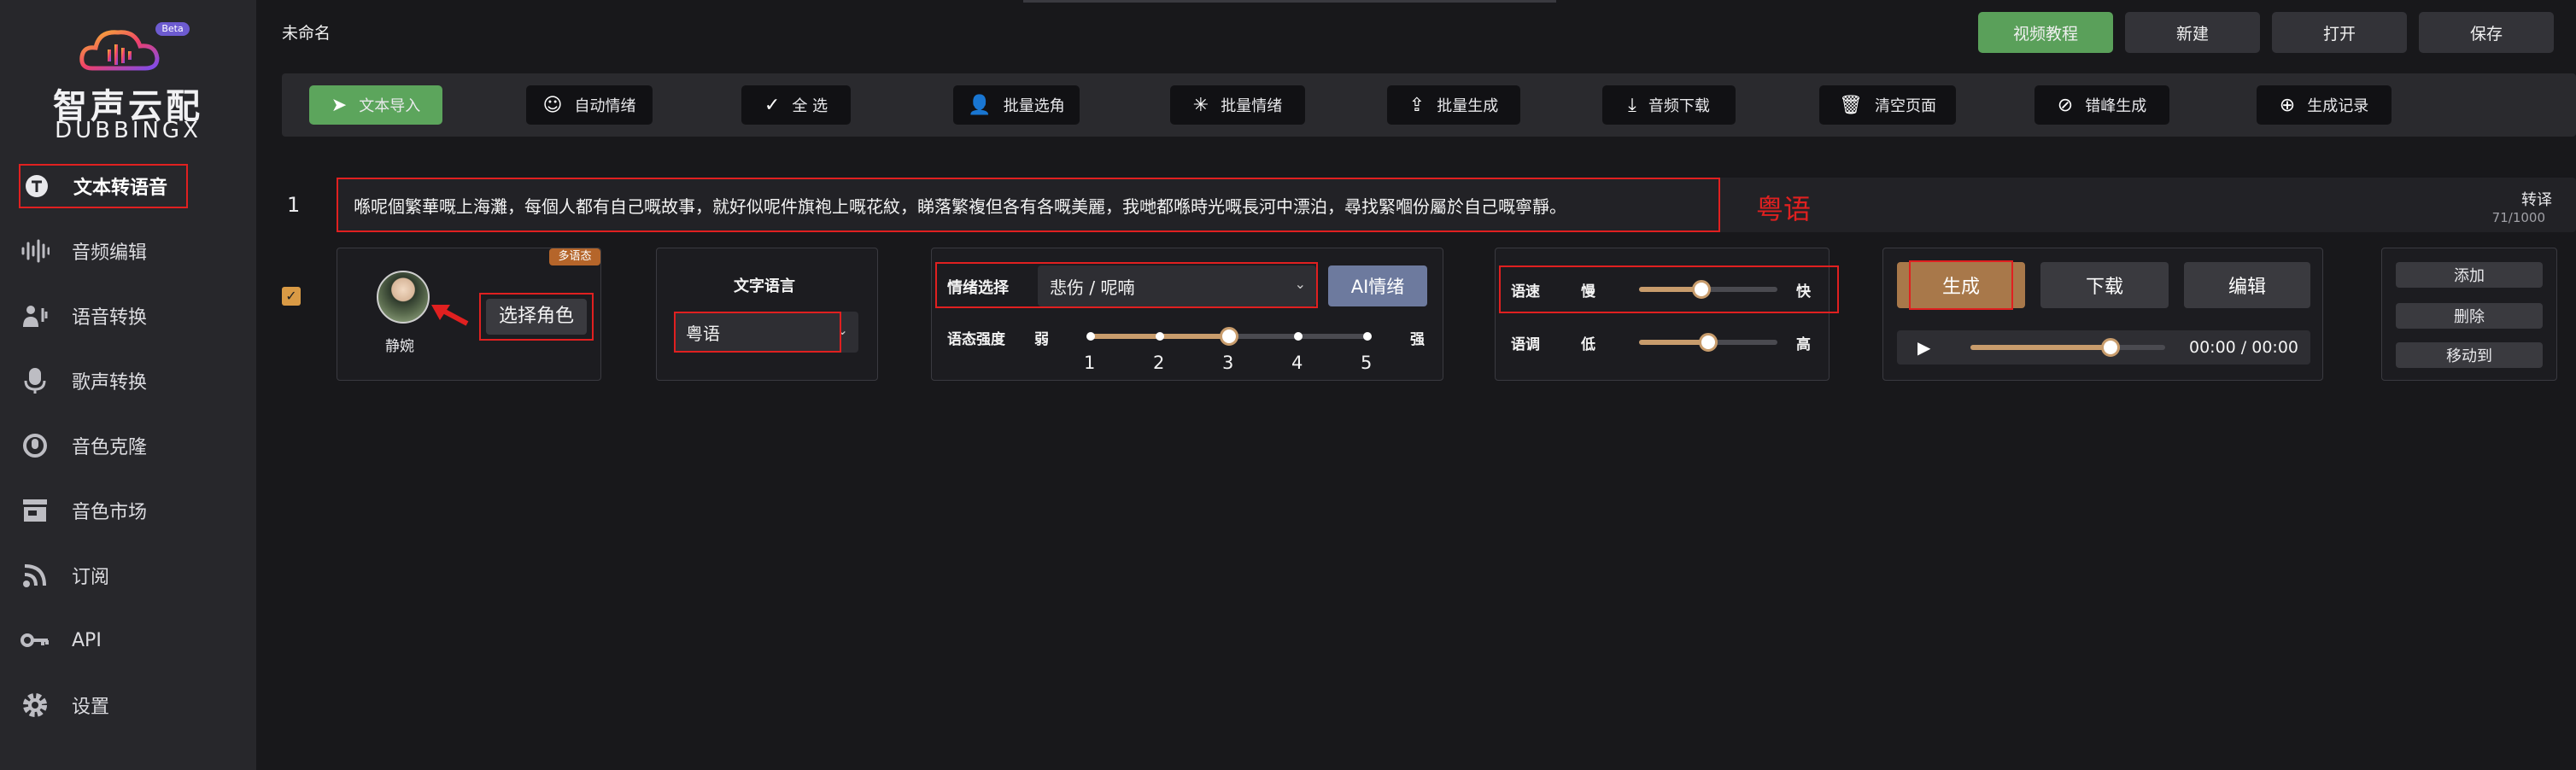 The image size is (2576, 770). I want to click on sidebar-item-singing-convert: 歌声转换, so click(125, 381).